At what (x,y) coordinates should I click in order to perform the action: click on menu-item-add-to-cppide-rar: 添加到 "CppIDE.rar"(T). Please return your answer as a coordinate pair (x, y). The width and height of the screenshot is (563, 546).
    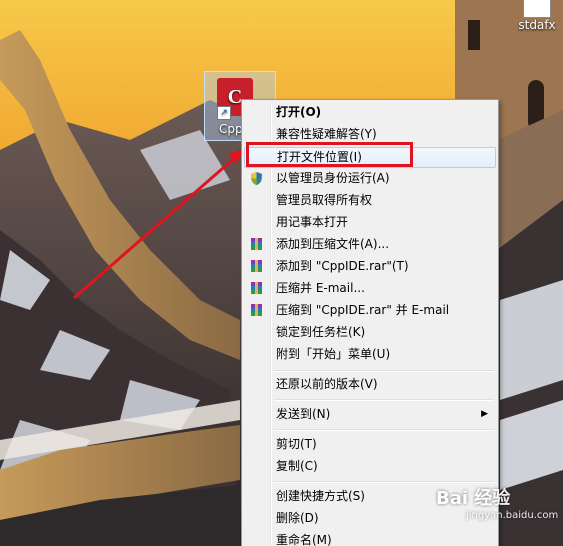
    Looking at the image, I should click on (370, 266).